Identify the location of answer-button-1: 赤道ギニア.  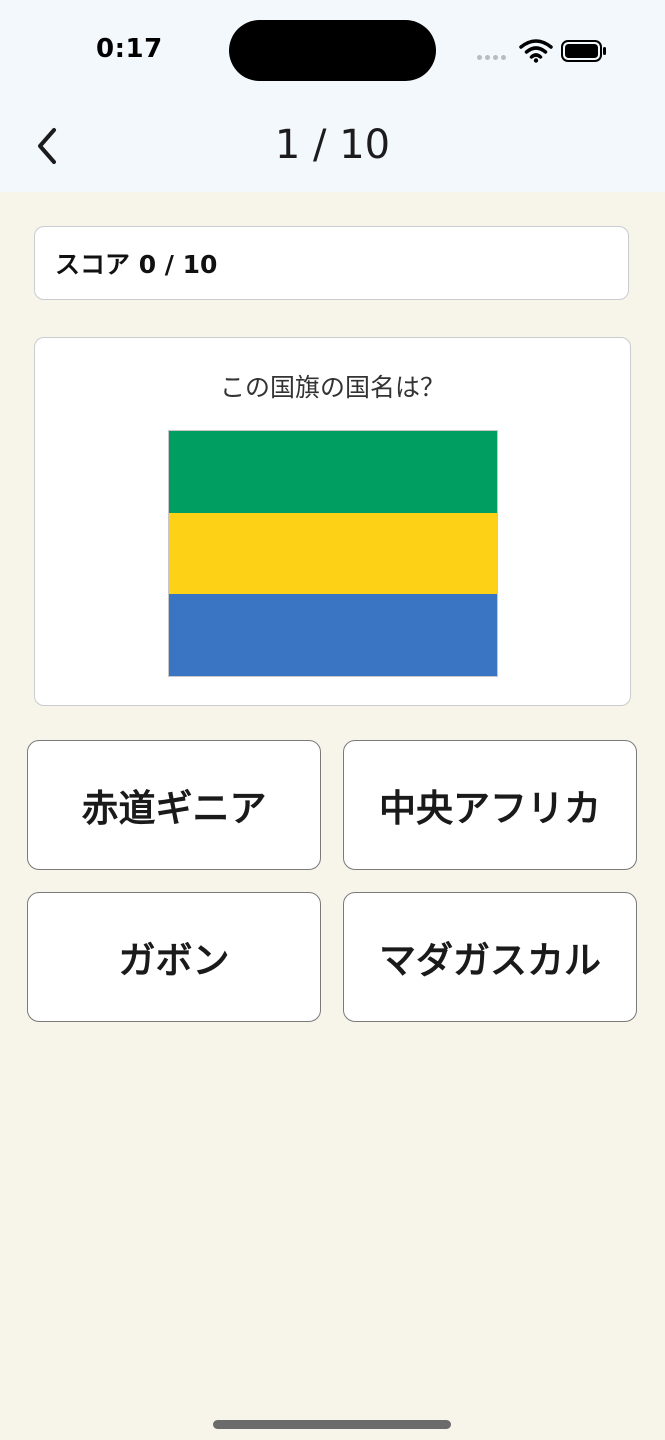
(174, 805).